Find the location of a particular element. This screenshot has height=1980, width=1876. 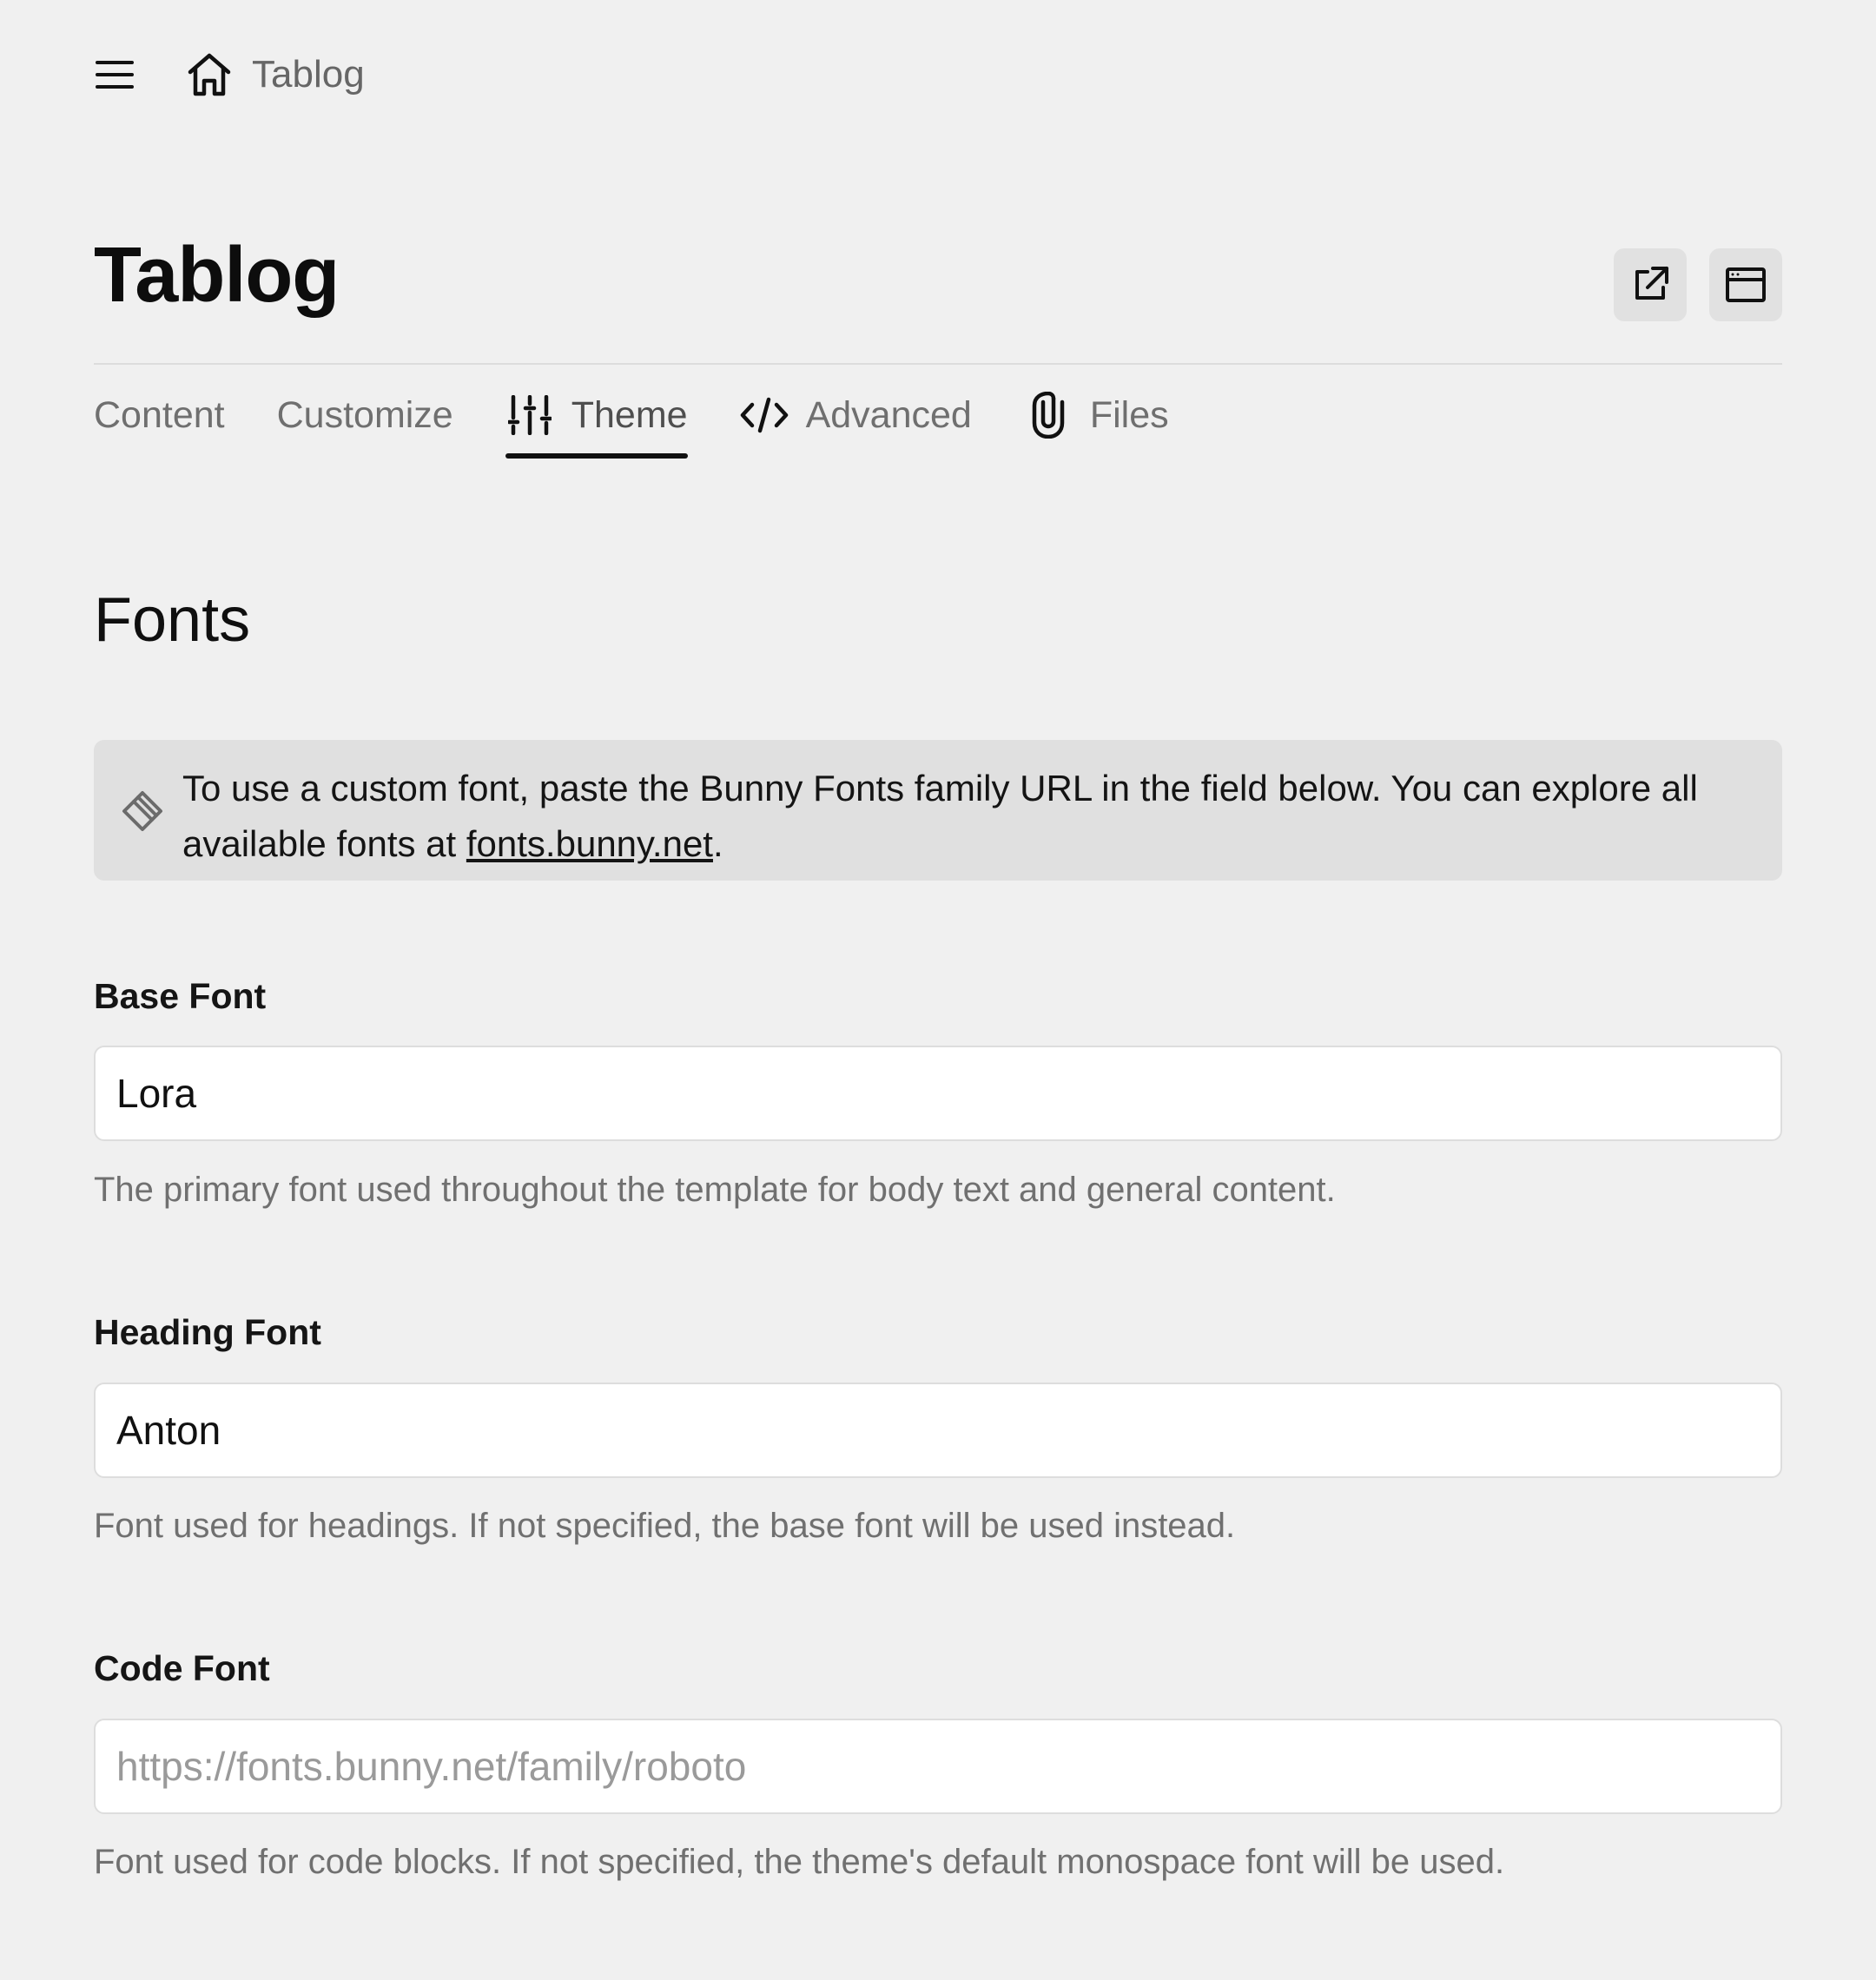

tab-label: Customize is located at coordinates (364, 414).